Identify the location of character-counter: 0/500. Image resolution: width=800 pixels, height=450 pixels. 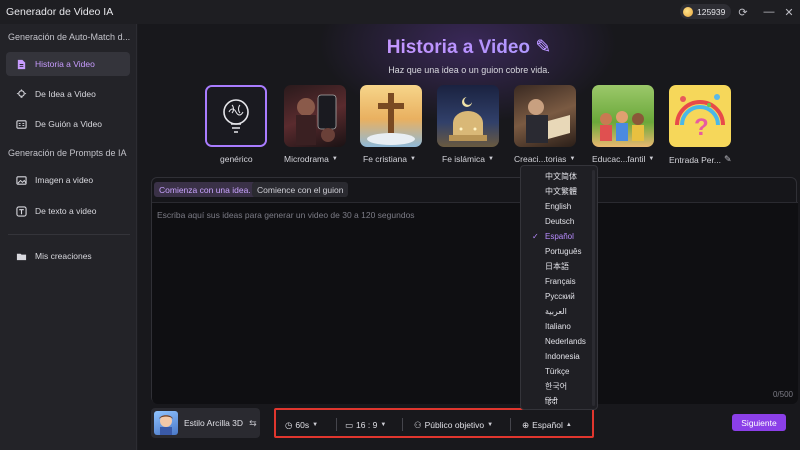
(782, 394).